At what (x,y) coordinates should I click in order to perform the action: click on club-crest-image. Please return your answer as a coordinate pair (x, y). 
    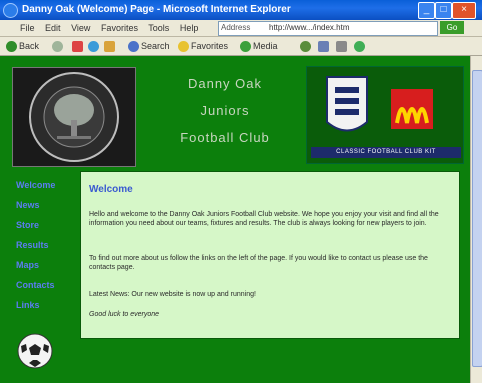
    Looking at the image, I should click on (74, 117).